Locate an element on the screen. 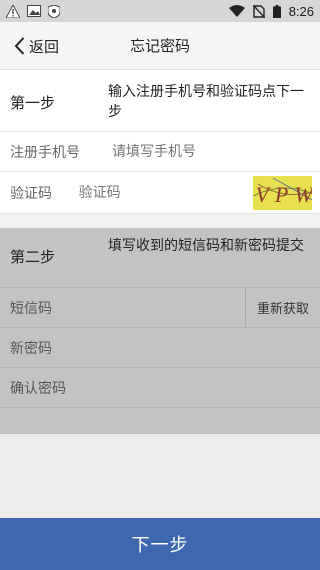 The width and height of the screenshot is (320, 570). step2-instruction: 填写收到的短信码和新密码提交 is located at coordinates (206, 246).